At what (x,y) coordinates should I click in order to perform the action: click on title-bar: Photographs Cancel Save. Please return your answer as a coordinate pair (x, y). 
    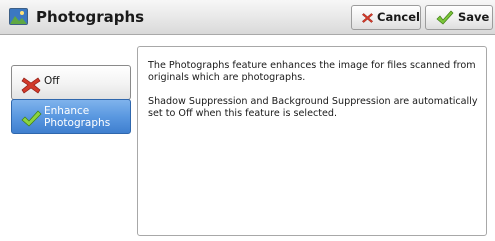
    Looking at the image, I should click on (247, 17).